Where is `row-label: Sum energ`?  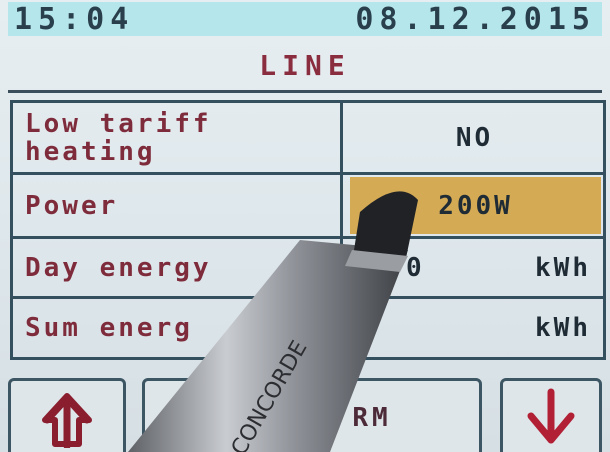
row-label: Sum energ is located at coordinates (178, 328).